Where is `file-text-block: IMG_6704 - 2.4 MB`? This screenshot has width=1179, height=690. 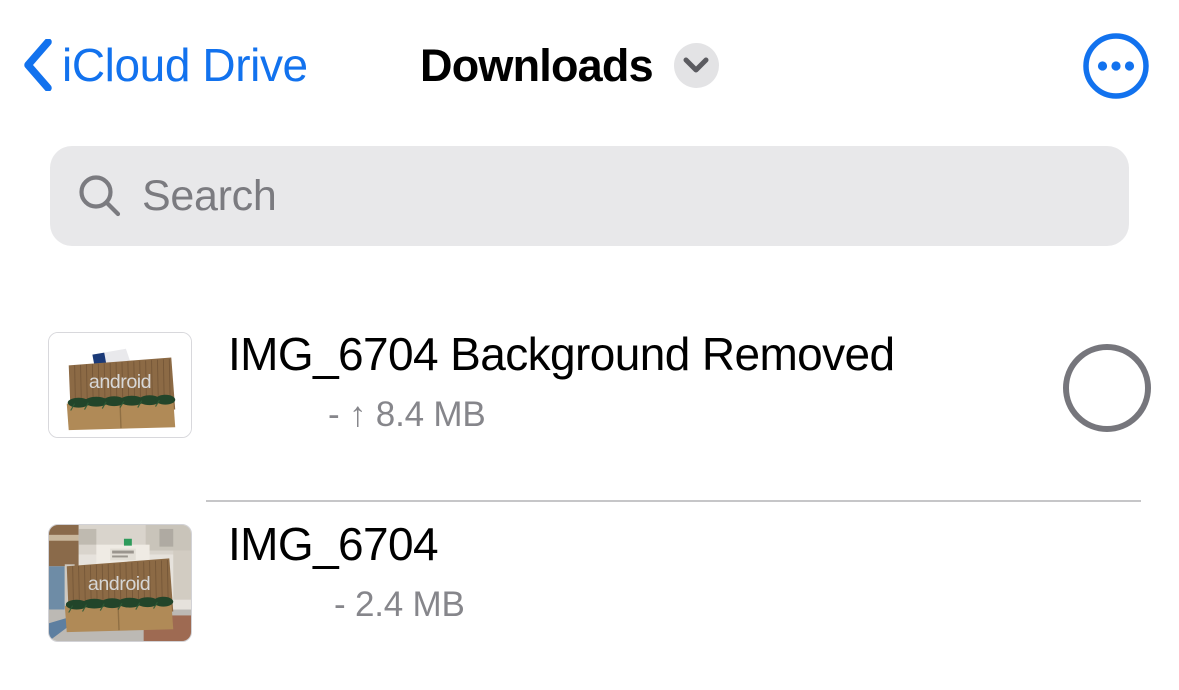
file-text-block: IMG_6704 - 2.4 MB is located at coordinates (608, 571).